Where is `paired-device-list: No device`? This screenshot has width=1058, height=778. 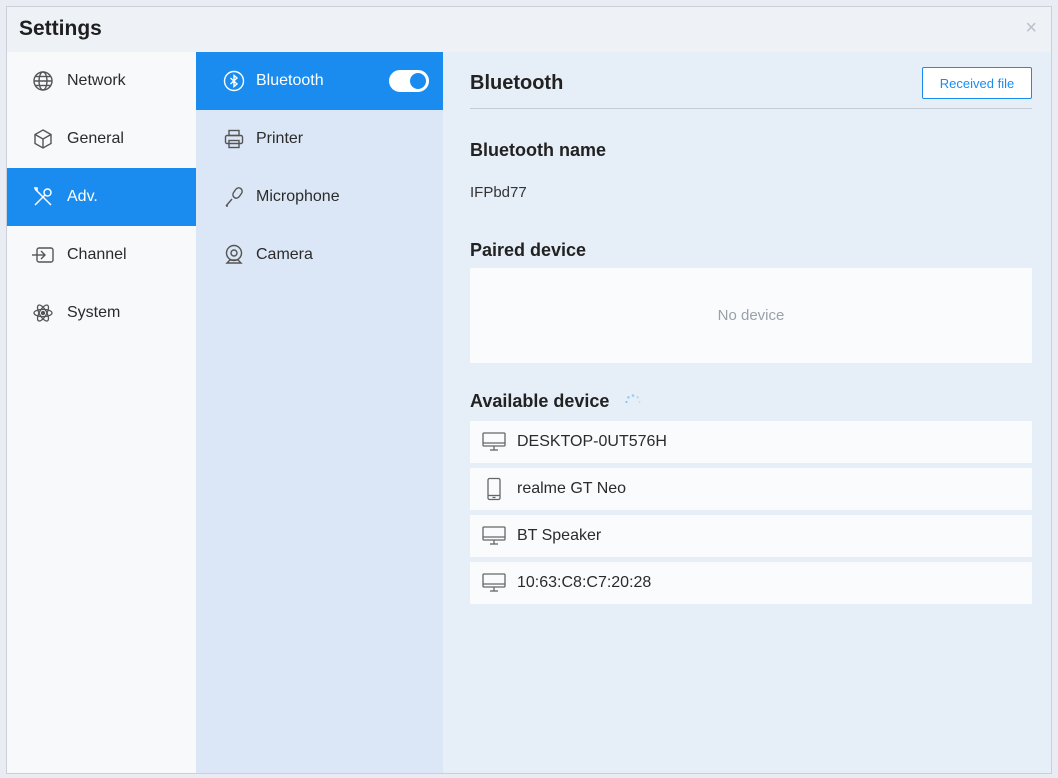
paired-device-list: No device is located at coordinates (751, 315).